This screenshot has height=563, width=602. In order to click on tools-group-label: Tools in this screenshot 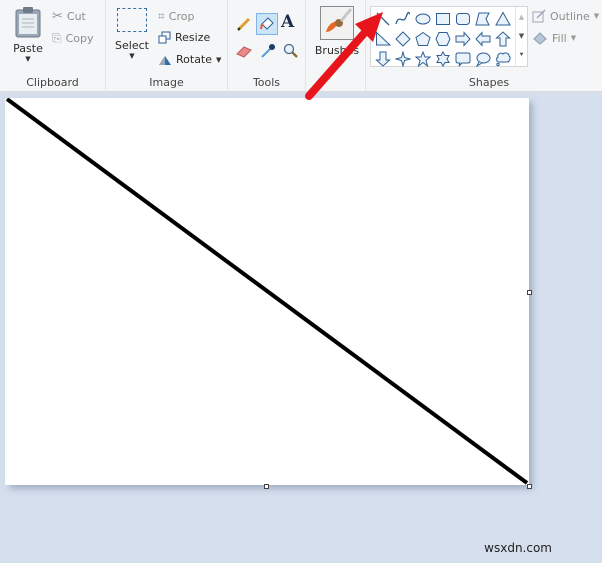, I will do `click(266, 82)`.